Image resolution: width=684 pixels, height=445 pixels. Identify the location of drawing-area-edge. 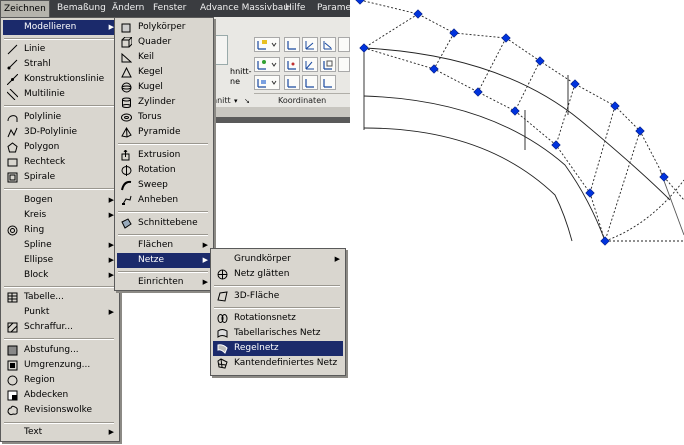
(280, 120).